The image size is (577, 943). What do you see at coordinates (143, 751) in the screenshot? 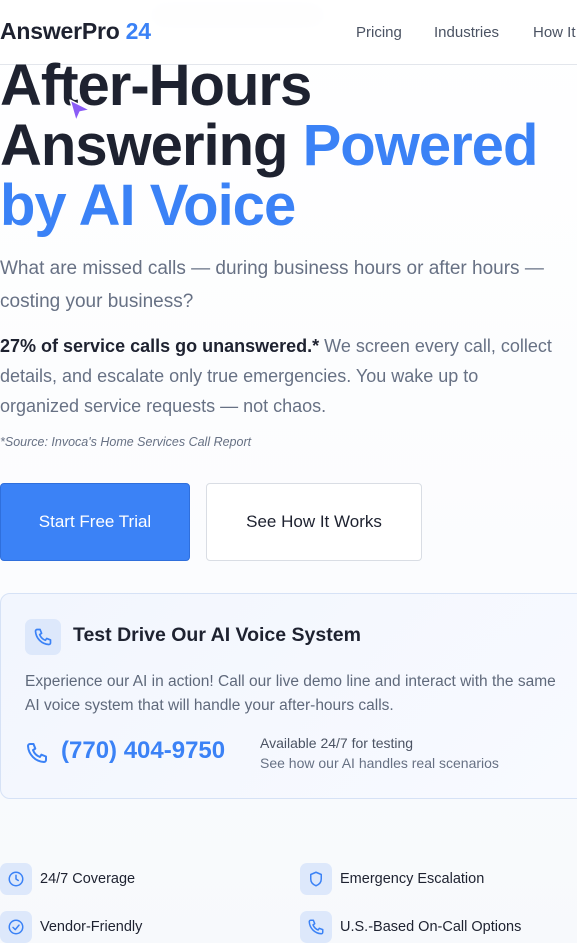
I see `demo-phone-link: (770) 404-9750` at bounding box center [143, 751].